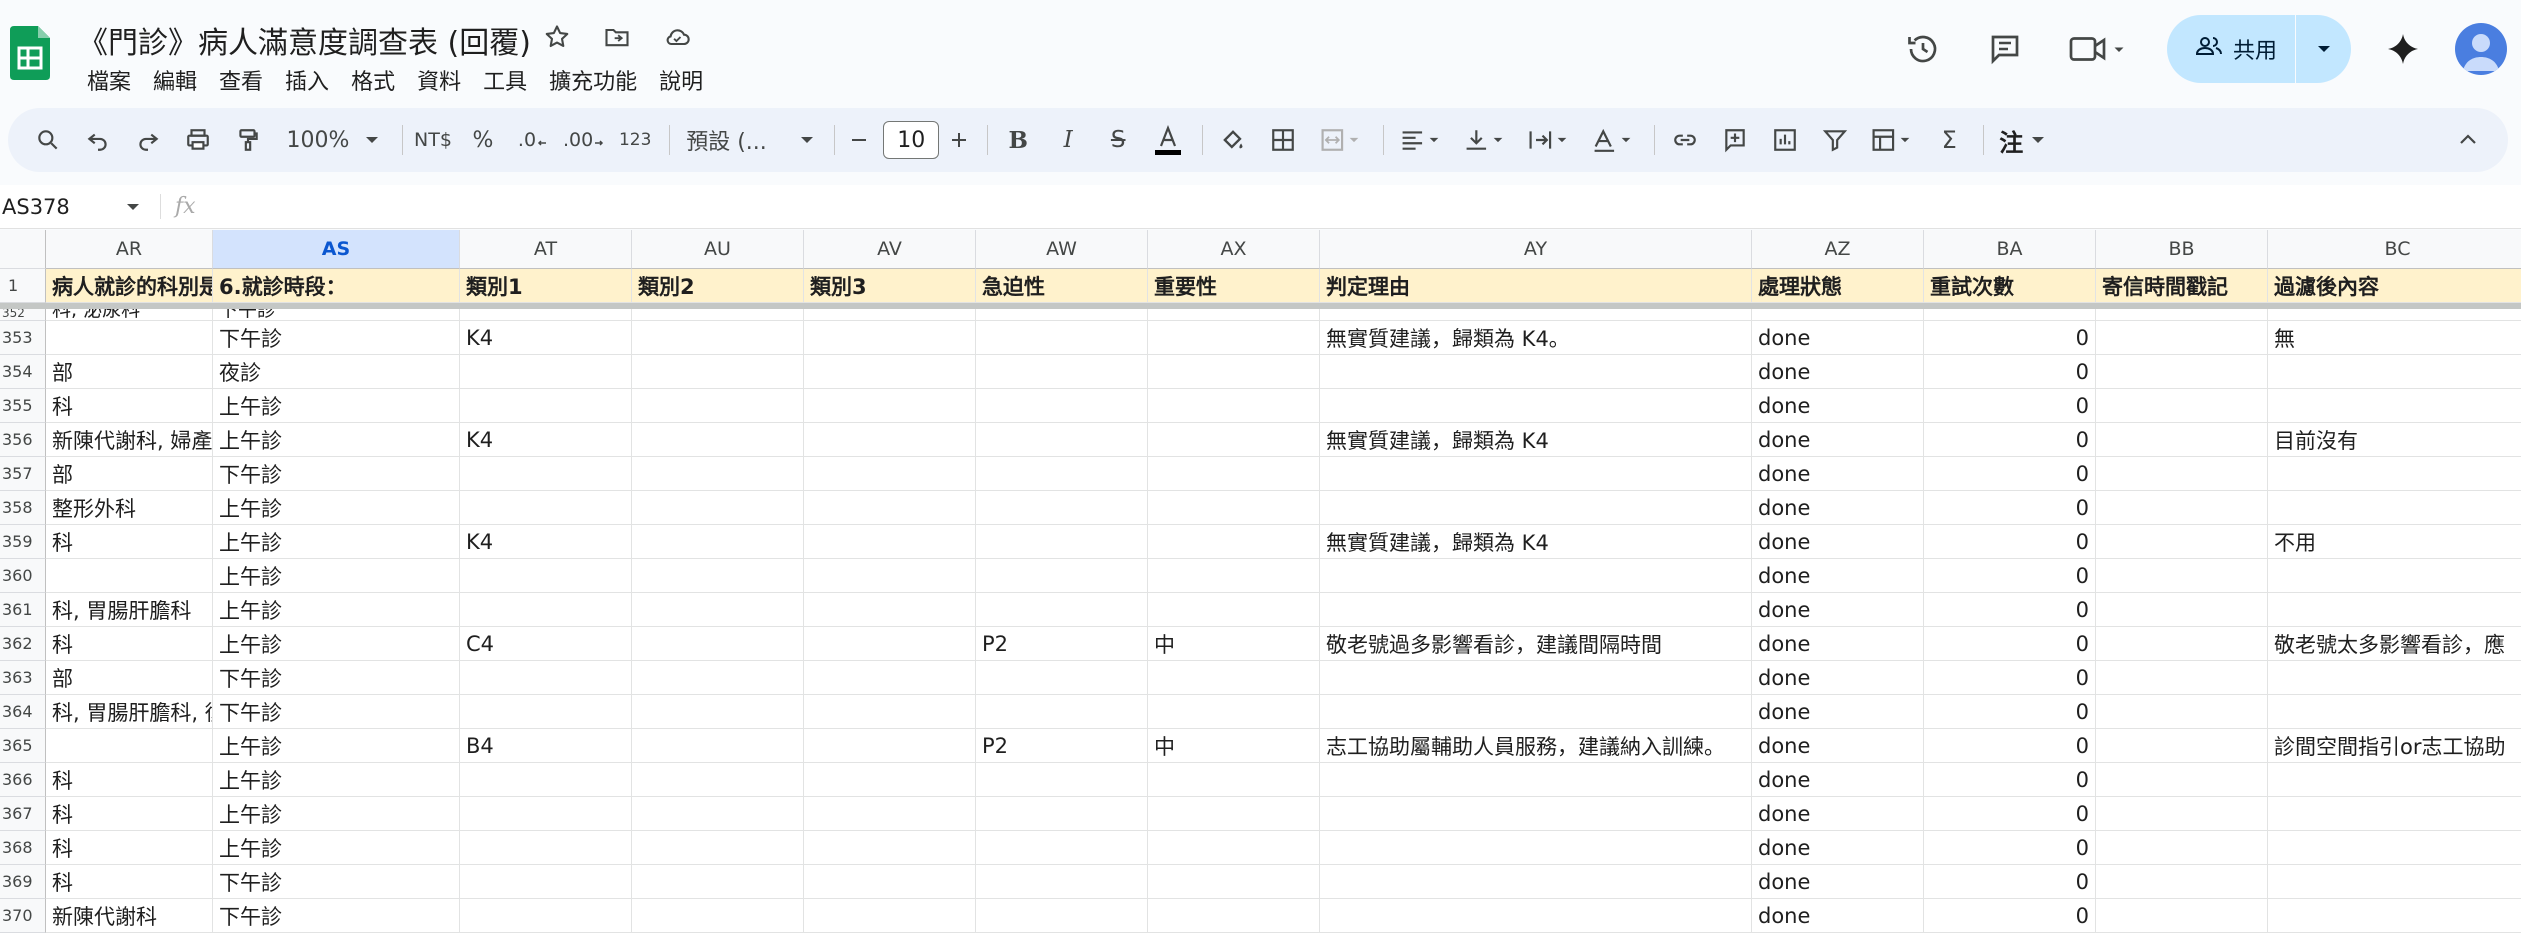 The width and height of the screenshot is (2521, 934). I want to click on row-header: 369, so click(23, 882).